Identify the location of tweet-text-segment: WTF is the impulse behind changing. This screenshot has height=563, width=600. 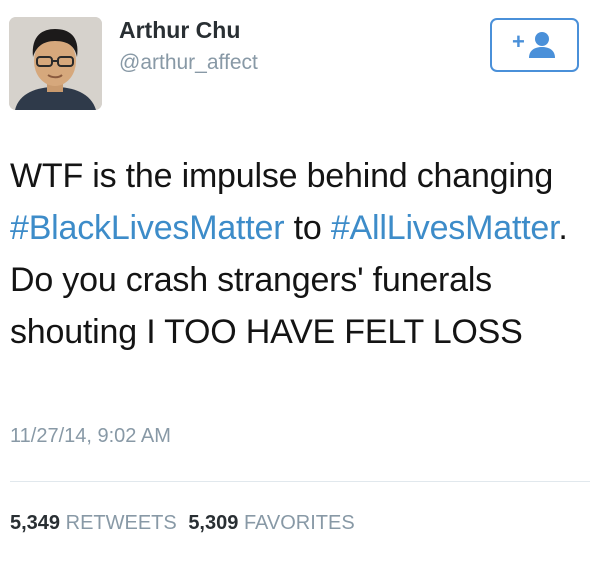
(282, 176).